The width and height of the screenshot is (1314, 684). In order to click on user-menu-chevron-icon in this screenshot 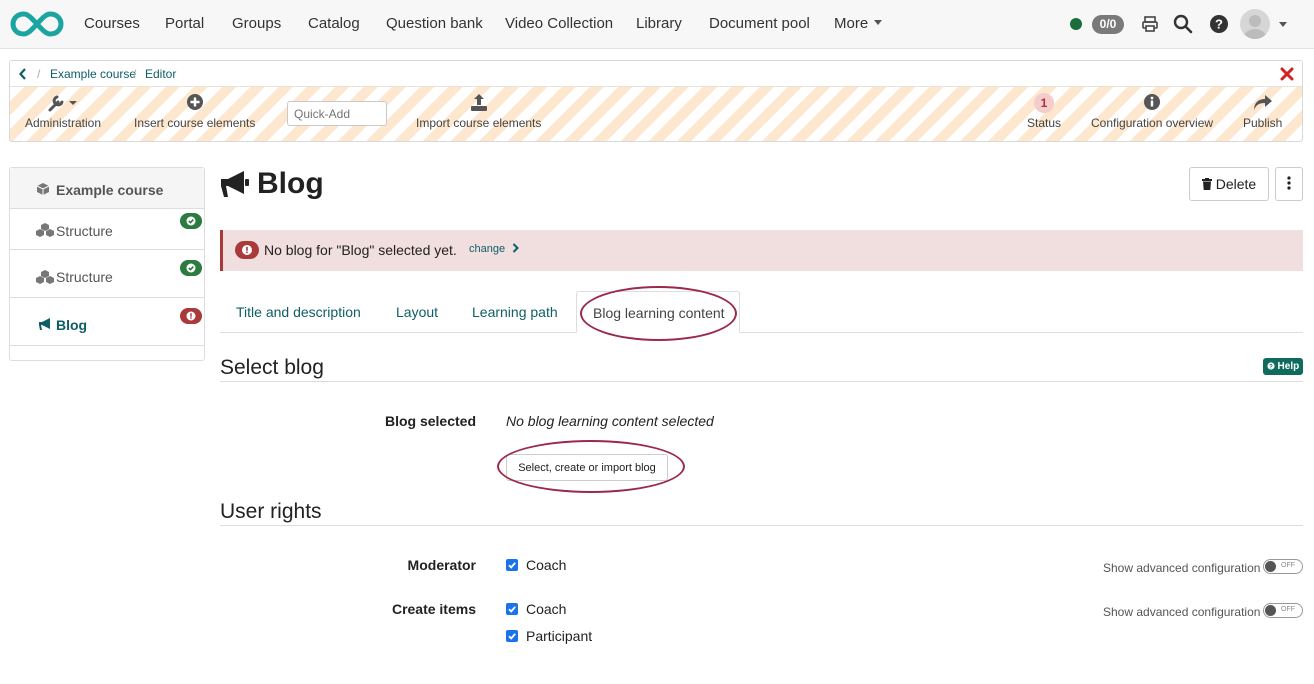, I will do `click(1283, 24)`.